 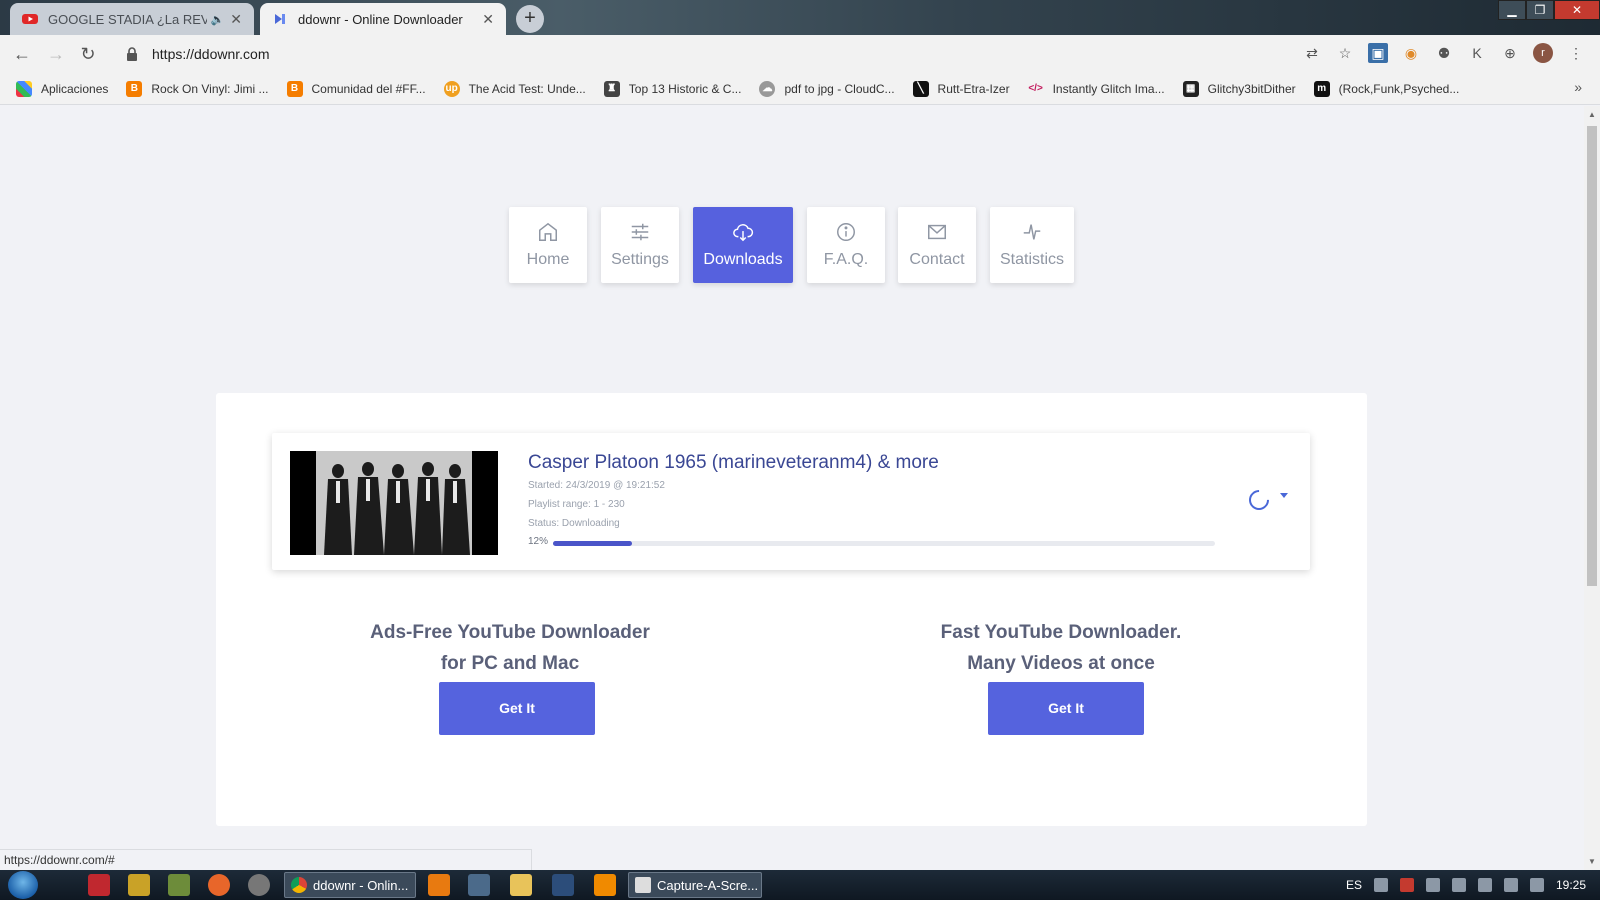 I want to click on cloud-icon: ☁, so click(x=767, y=88).